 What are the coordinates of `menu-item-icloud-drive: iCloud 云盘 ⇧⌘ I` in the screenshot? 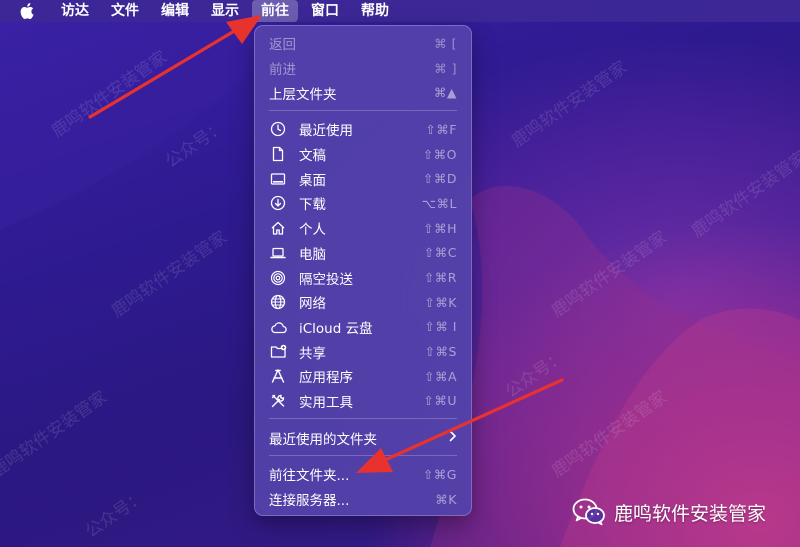 It's located at (363, 327).